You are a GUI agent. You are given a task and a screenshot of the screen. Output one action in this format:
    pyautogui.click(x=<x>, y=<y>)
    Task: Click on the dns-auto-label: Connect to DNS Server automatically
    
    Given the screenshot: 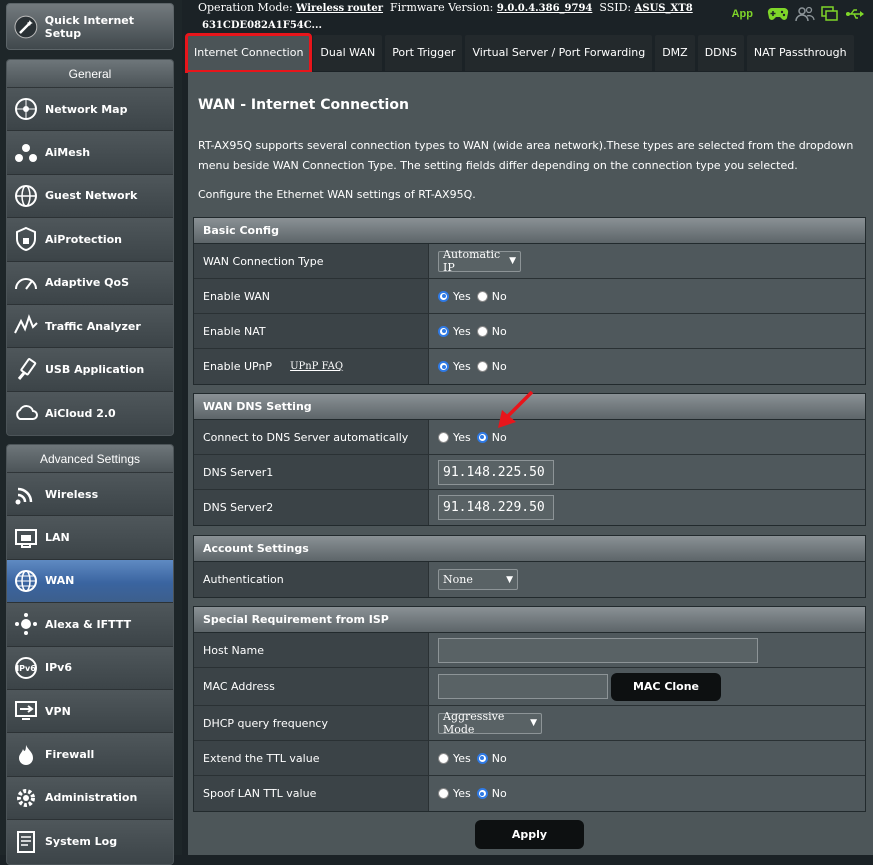 What is the action you would take?
    pyautogui.click(x=311, y=437)
    